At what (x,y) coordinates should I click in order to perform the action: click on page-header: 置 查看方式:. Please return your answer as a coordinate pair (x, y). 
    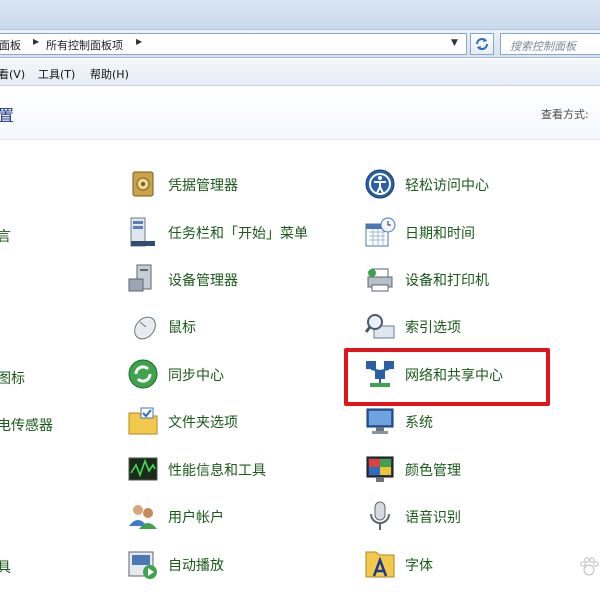
    Looking at the image, I should click on (300, 113).